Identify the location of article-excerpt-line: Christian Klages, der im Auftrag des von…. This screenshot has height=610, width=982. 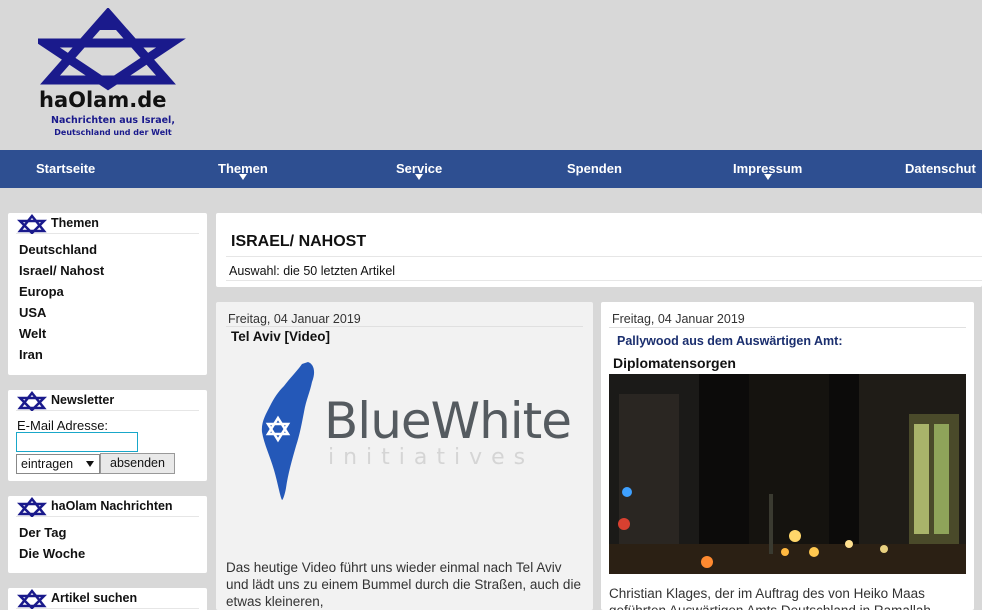
(767, 593).